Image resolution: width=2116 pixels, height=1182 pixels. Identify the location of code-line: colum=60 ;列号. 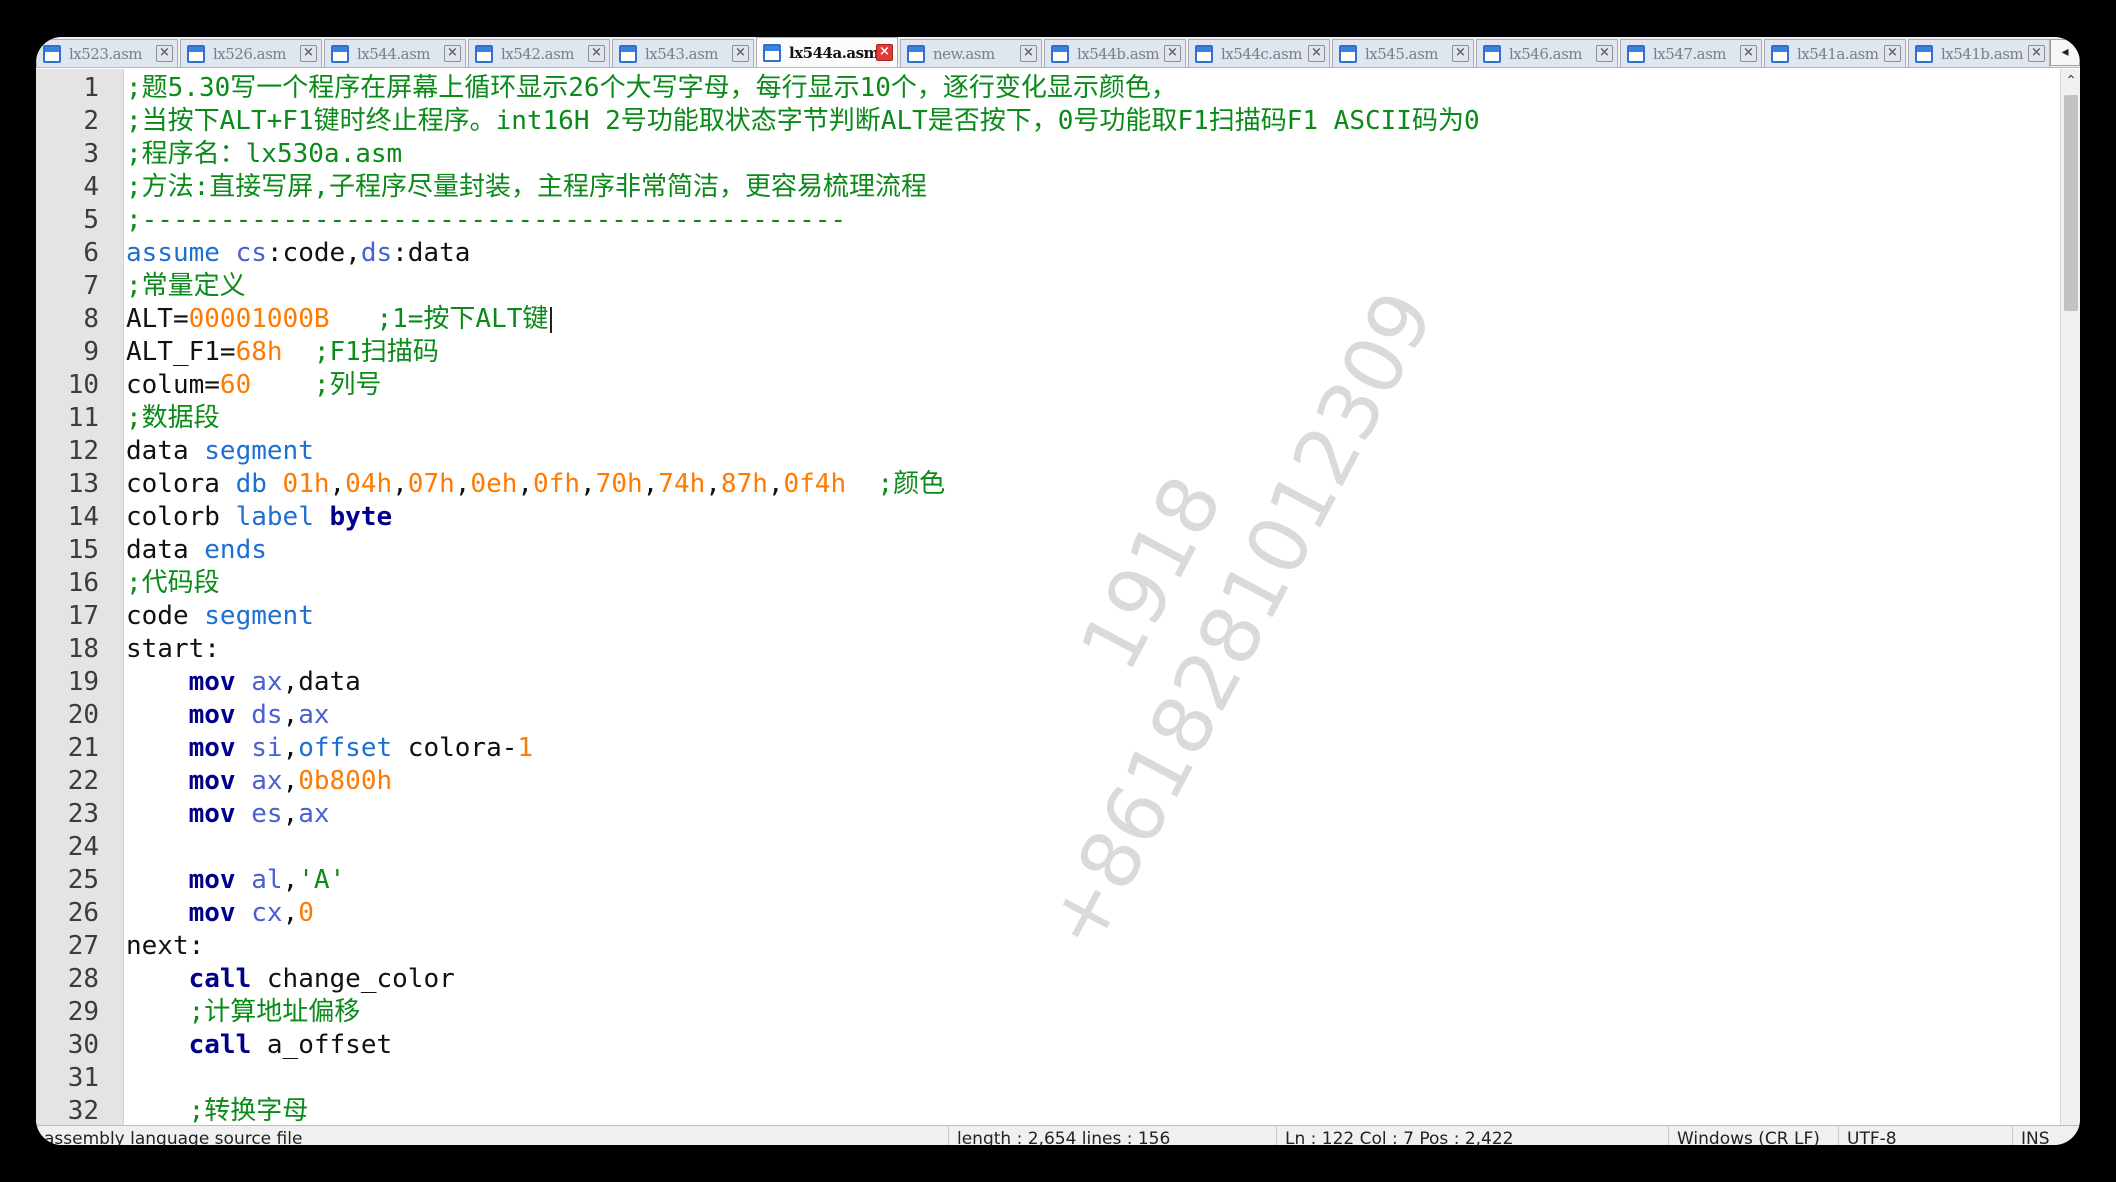
(254, 385).